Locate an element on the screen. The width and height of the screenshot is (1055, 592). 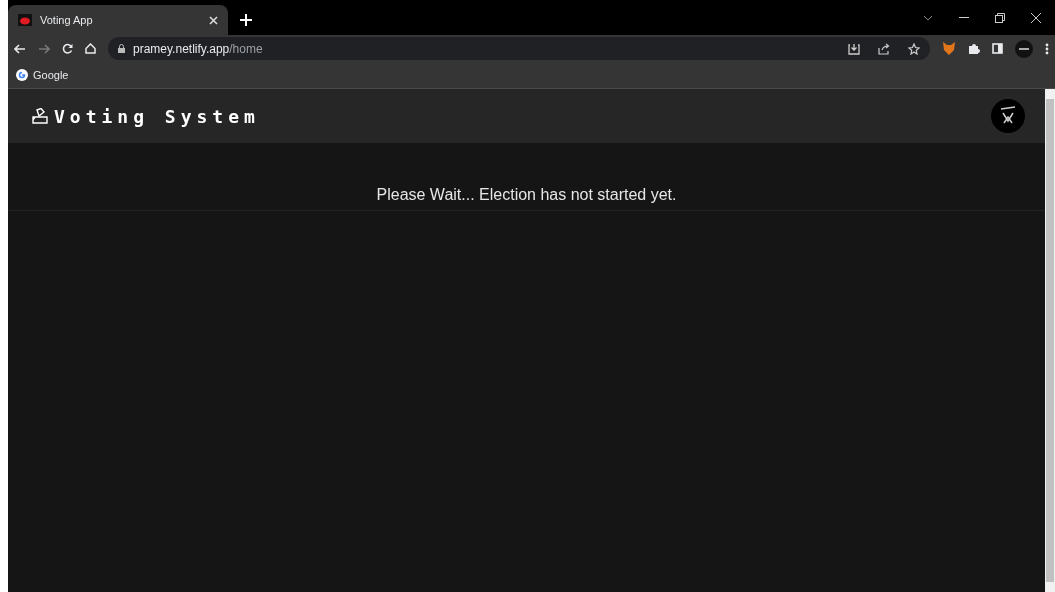
address-bar: pramey.netlify.app/home is located at coordinates (519, 48).